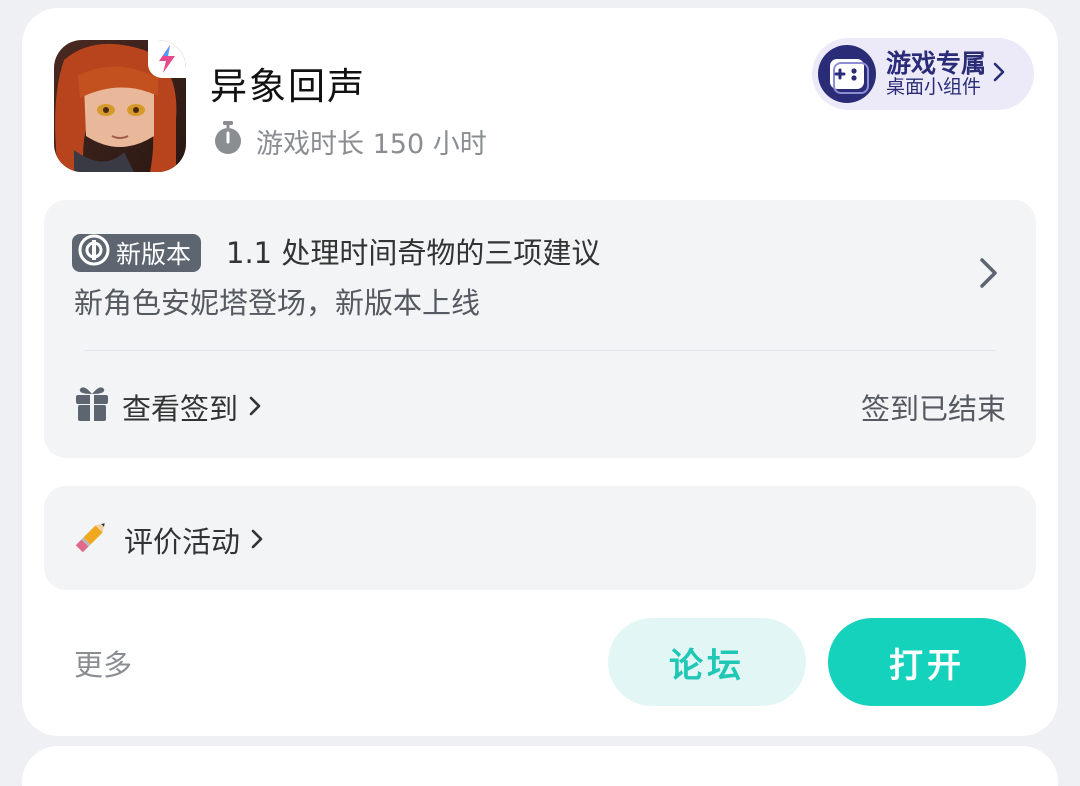 Image resolution: width=1080 pixels, height=786 pixels. What do you see at coordinates (94, 253) in the screenshot?
I see `game-logo-icon` at bounding box center [94, 253].